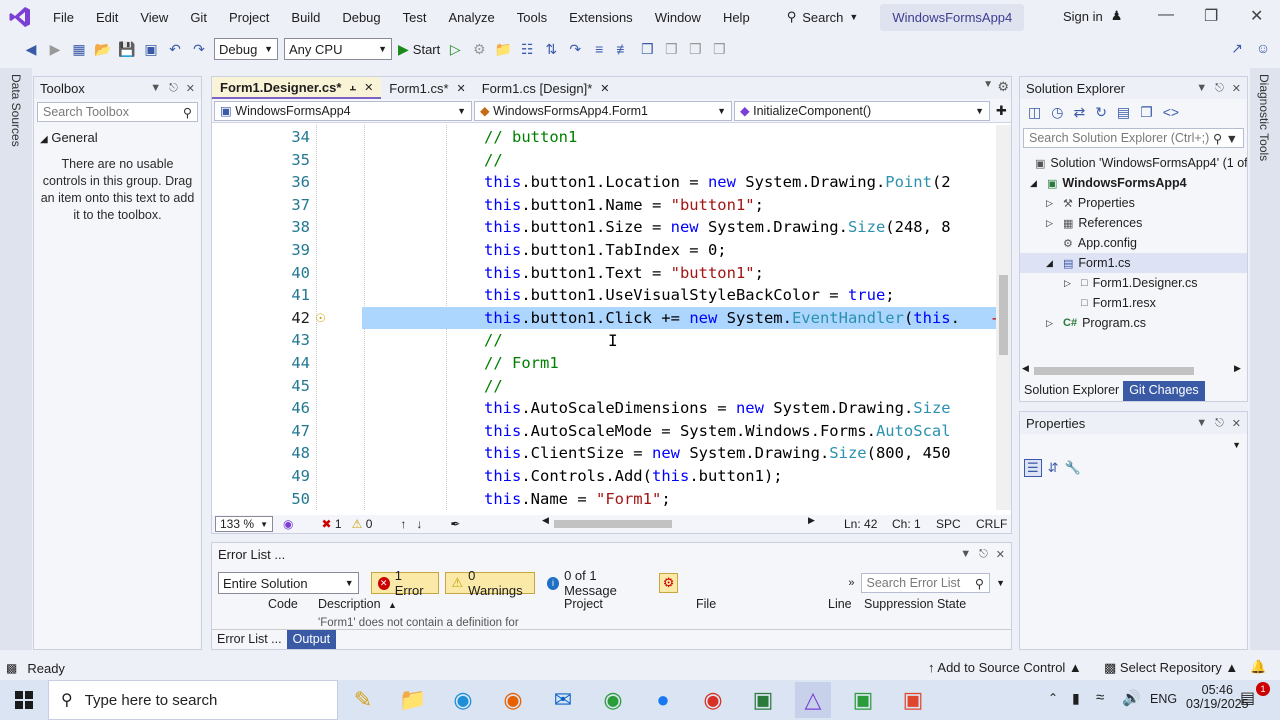  I want to click on tree-form1-resx: □ Form1.resx, so click(1133, 303).